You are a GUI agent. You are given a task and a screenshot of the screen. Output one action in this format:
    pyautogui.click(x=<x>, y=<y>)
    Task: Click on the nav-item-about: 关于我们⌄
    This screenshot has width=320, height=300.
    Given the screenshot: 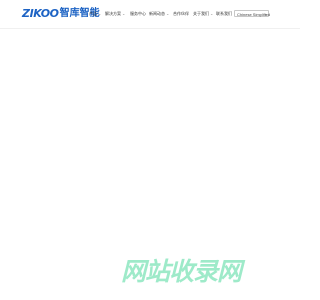 What is the action you would take?
    pyautogui.click(x=203, y=14)
    